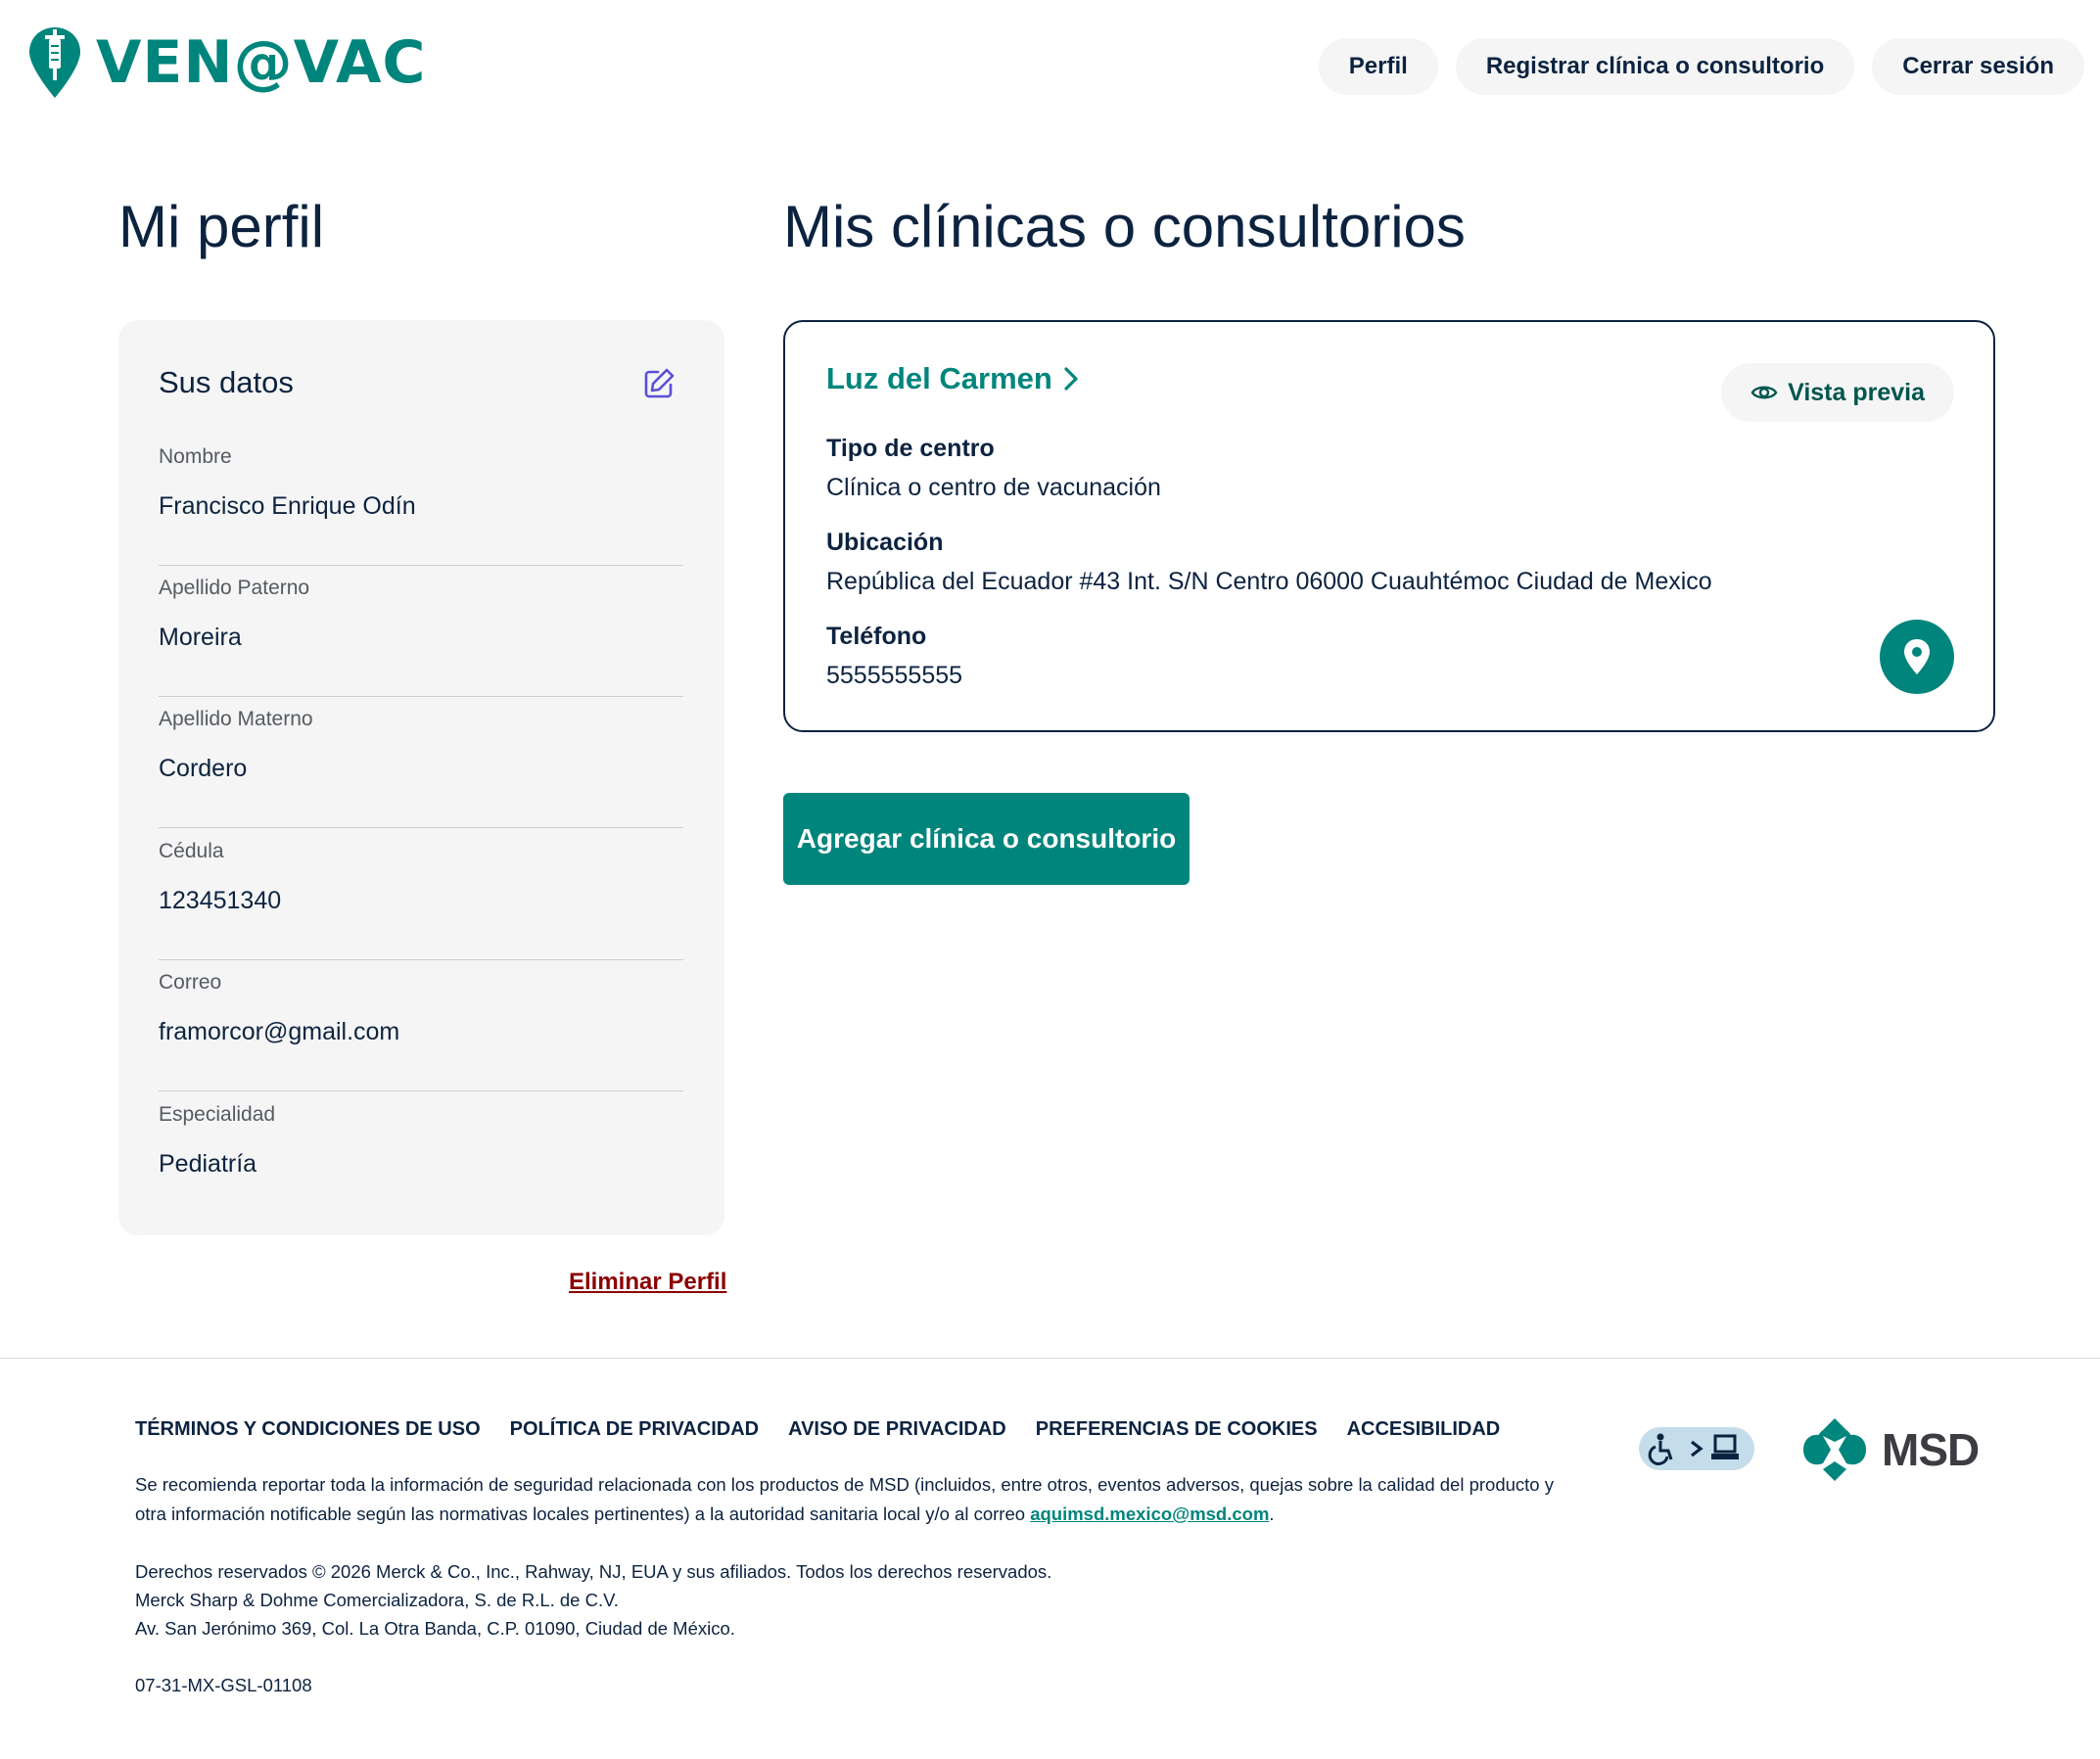 The width and height of the screenshot is (2100, 1759). I want to click on chevron-right-icon, so click(1071, 379).